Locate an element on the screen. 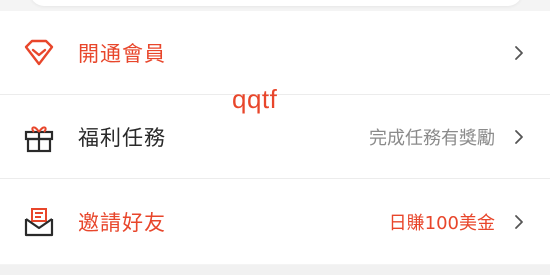 The width and height of the screenshot is (550, 275). menu-item-value: 日賺100美金 is located at coordinates (441, 223).